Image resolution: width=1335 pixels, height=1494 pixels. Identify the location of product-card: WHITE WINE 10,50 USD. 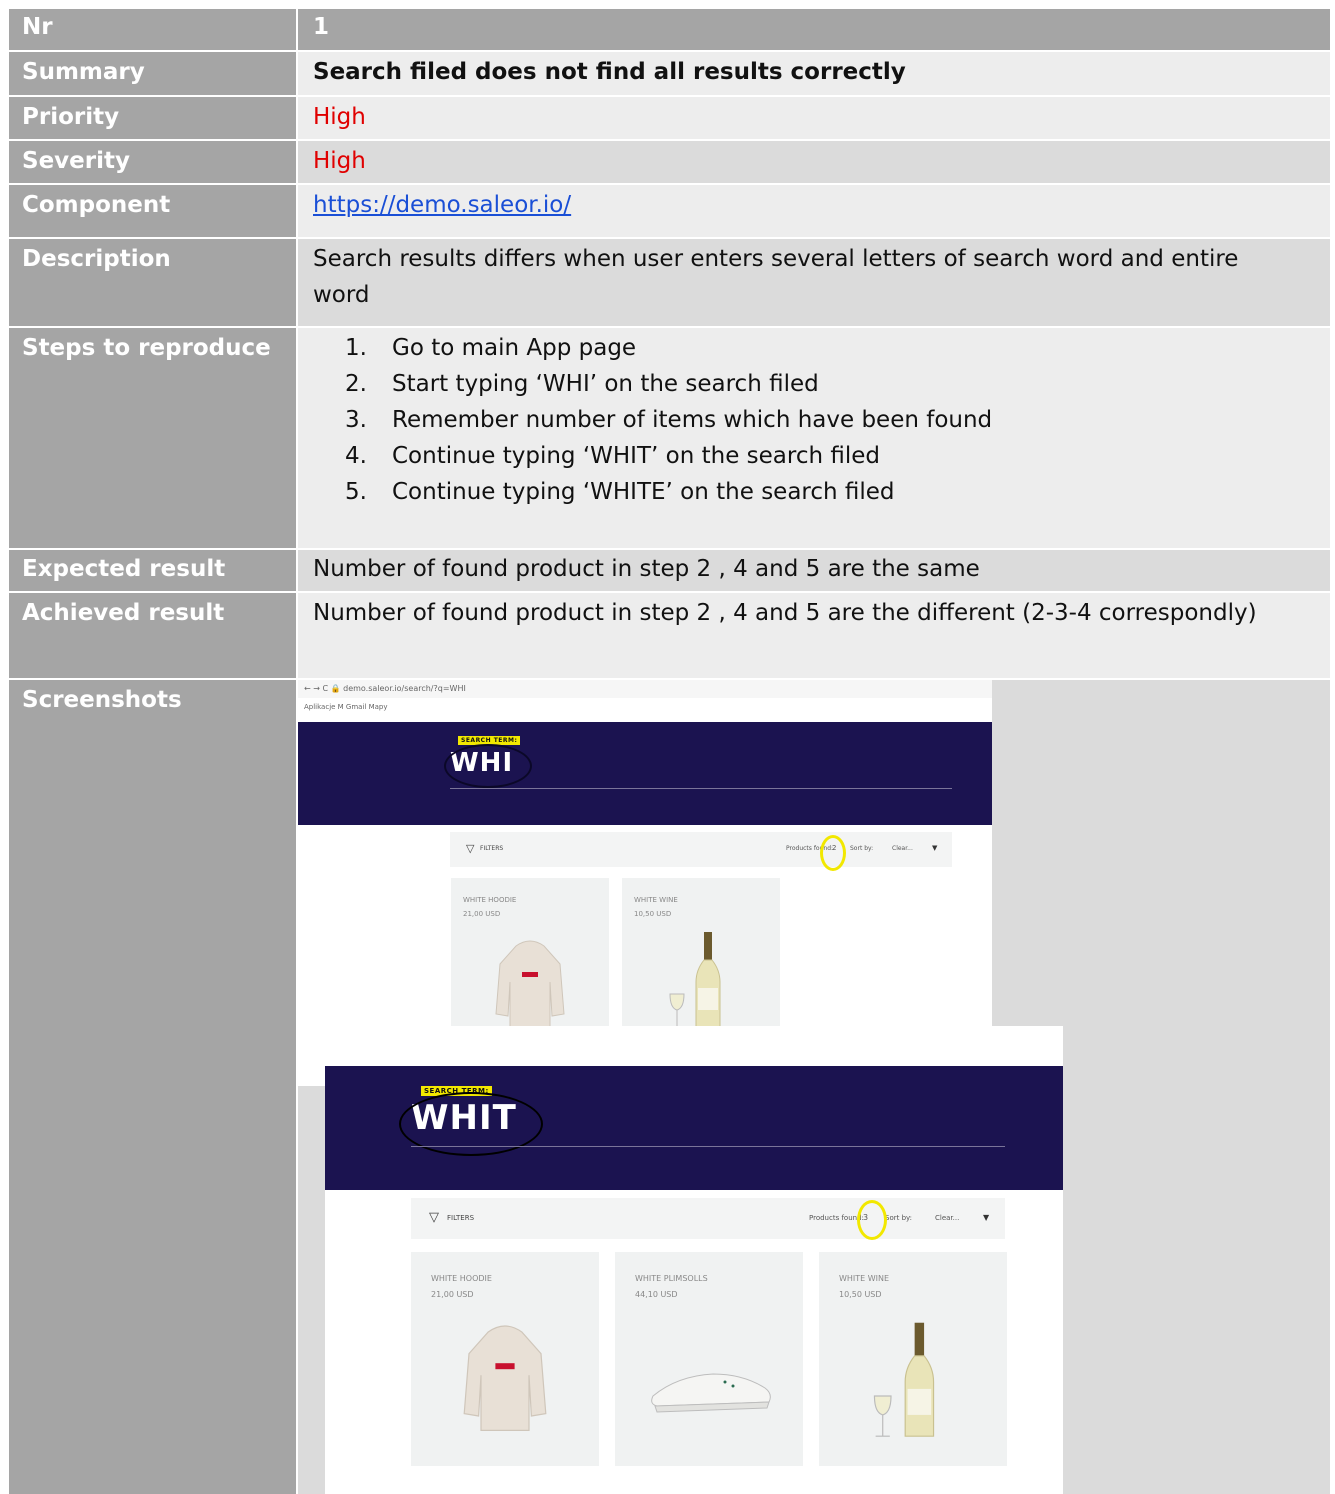
(913, 1359).